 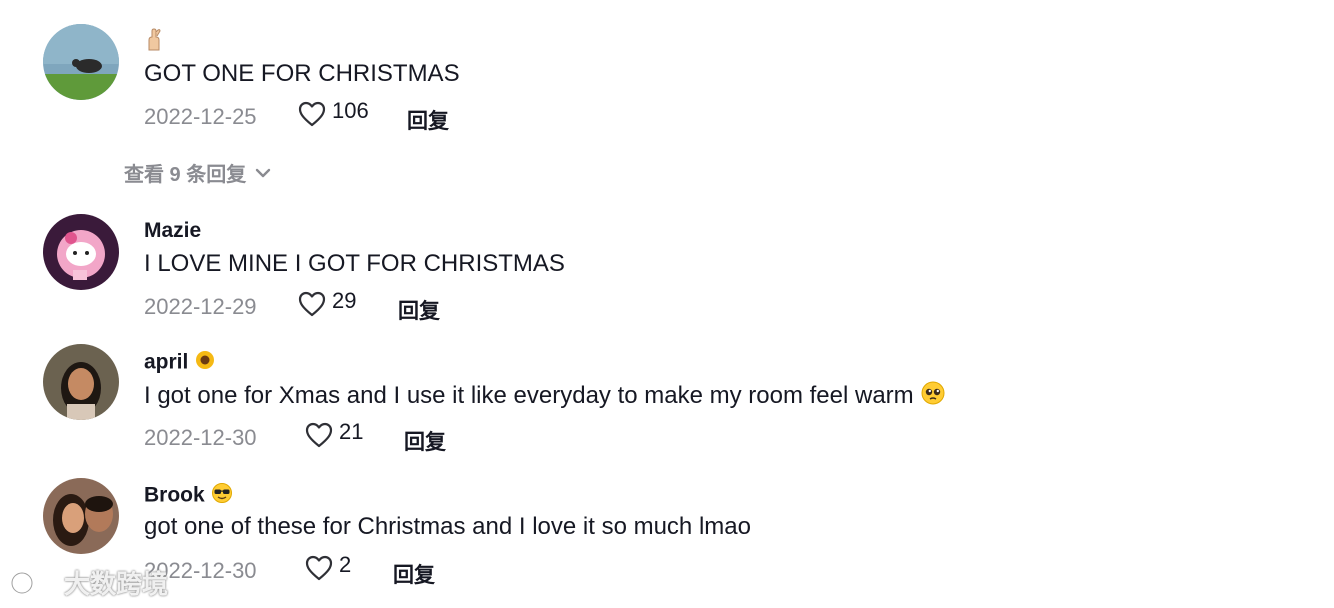 I want to click on view-replies-button: 查看 9 条回复, so click(x=198, y=172).